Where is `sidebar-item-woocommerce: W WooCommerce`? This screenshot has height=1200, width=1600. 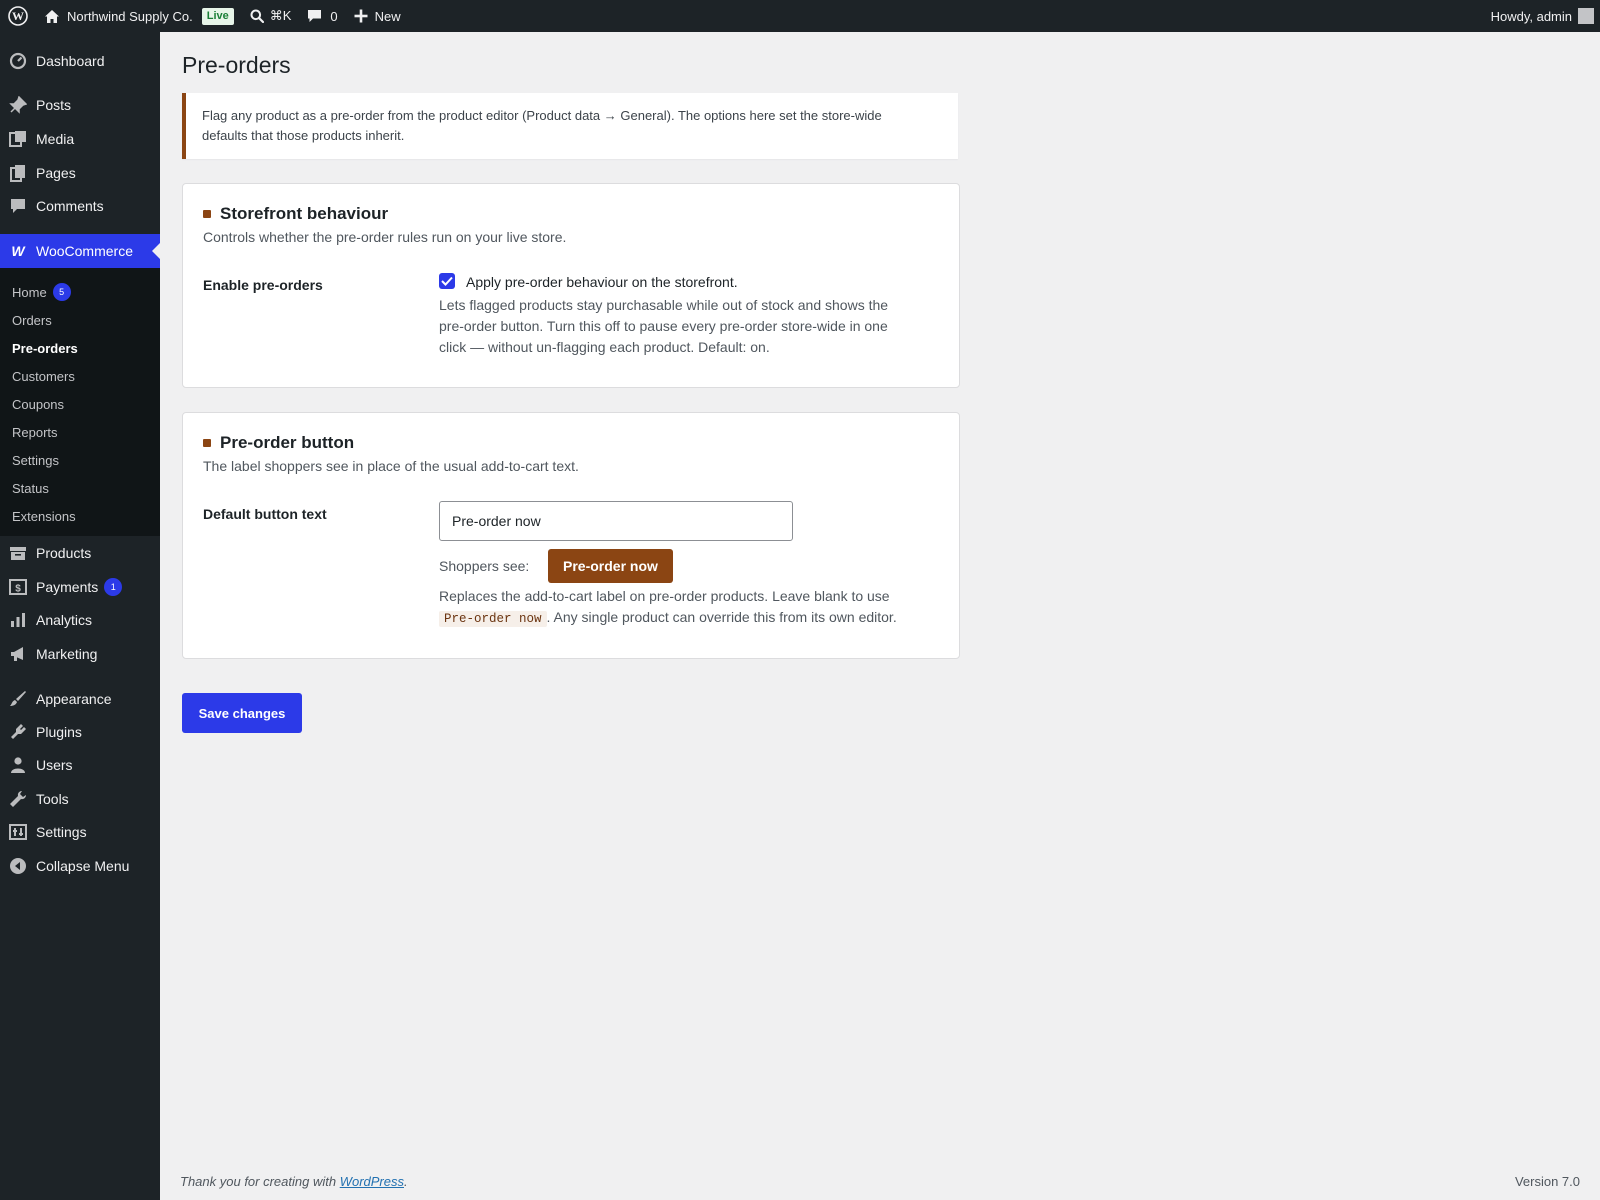
sidebar-item-woocommerce: W WooCommerce is located at coordinates (80, 251).